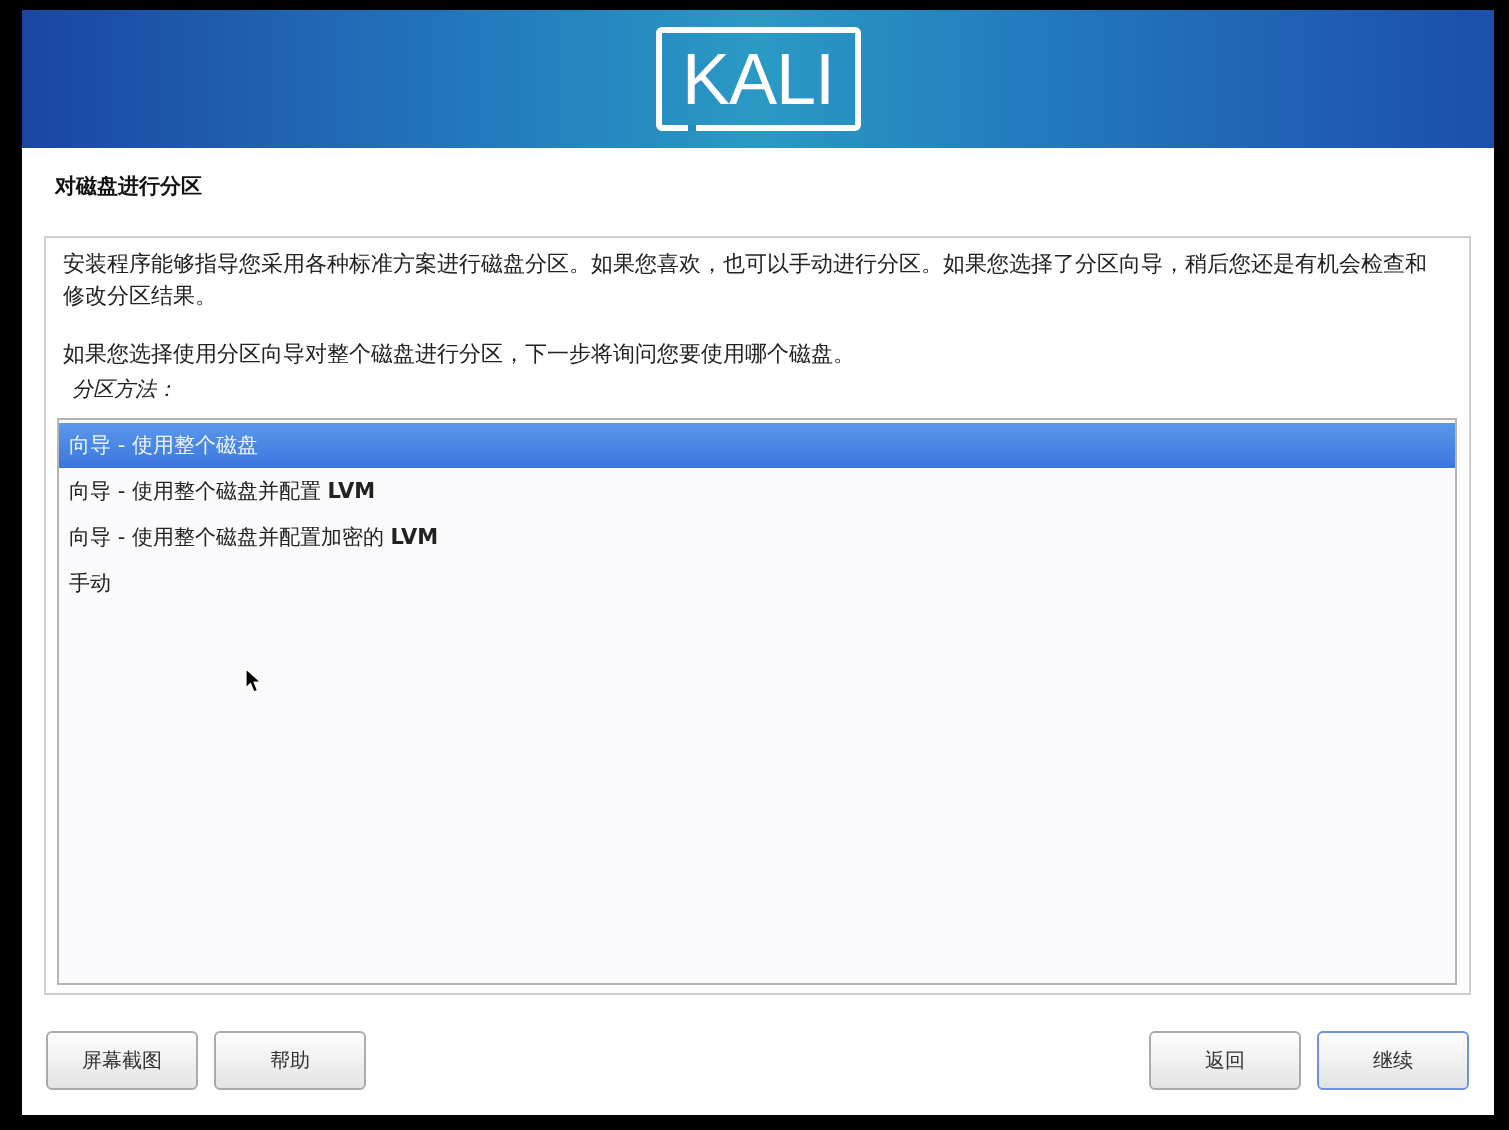 This screenshot has height=1130, width=1509. Describe the element at coordinates (1393, 1060) in the screenshot. I see `dialog-button: 继续` at that location.